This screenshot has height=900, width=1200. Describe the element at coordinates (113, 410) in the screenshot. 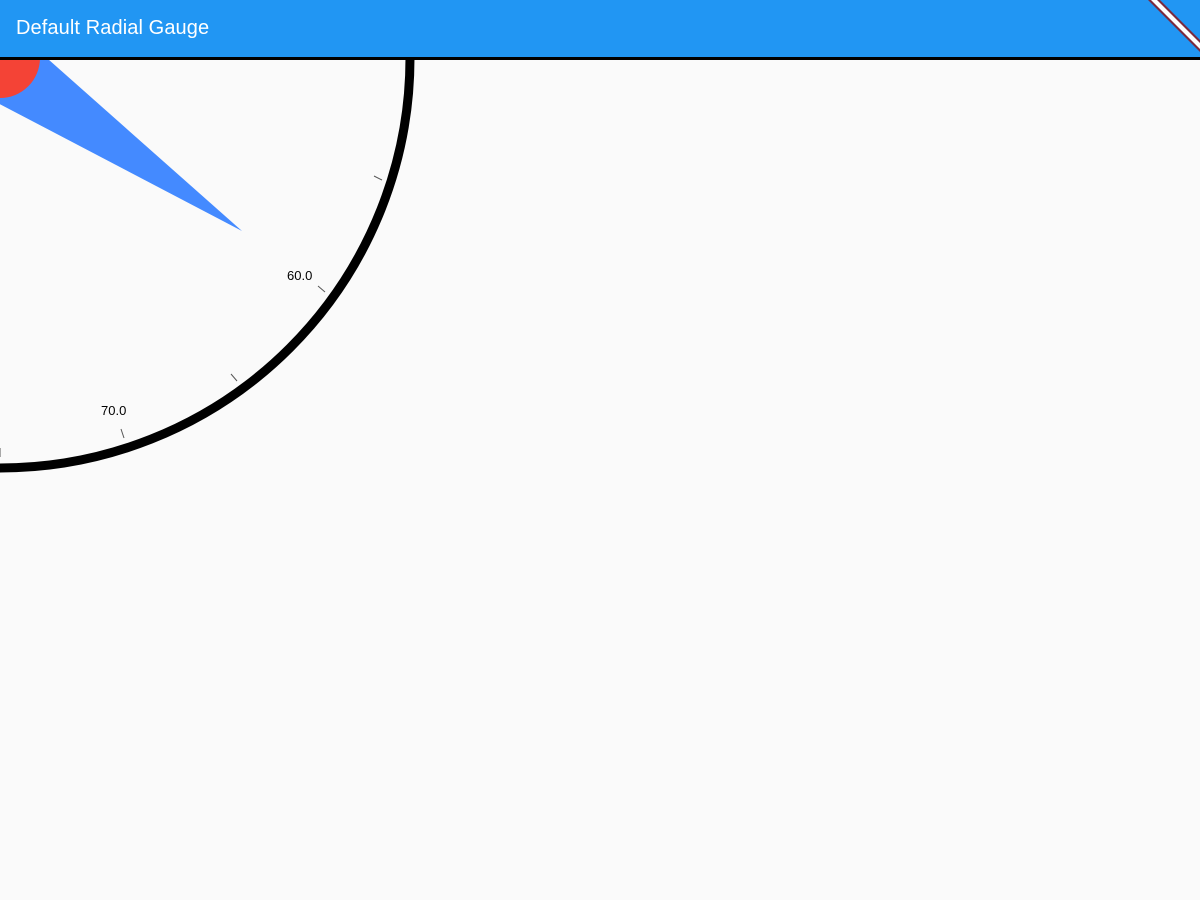

I see `gauge-tick-label: 70.0` at that location.